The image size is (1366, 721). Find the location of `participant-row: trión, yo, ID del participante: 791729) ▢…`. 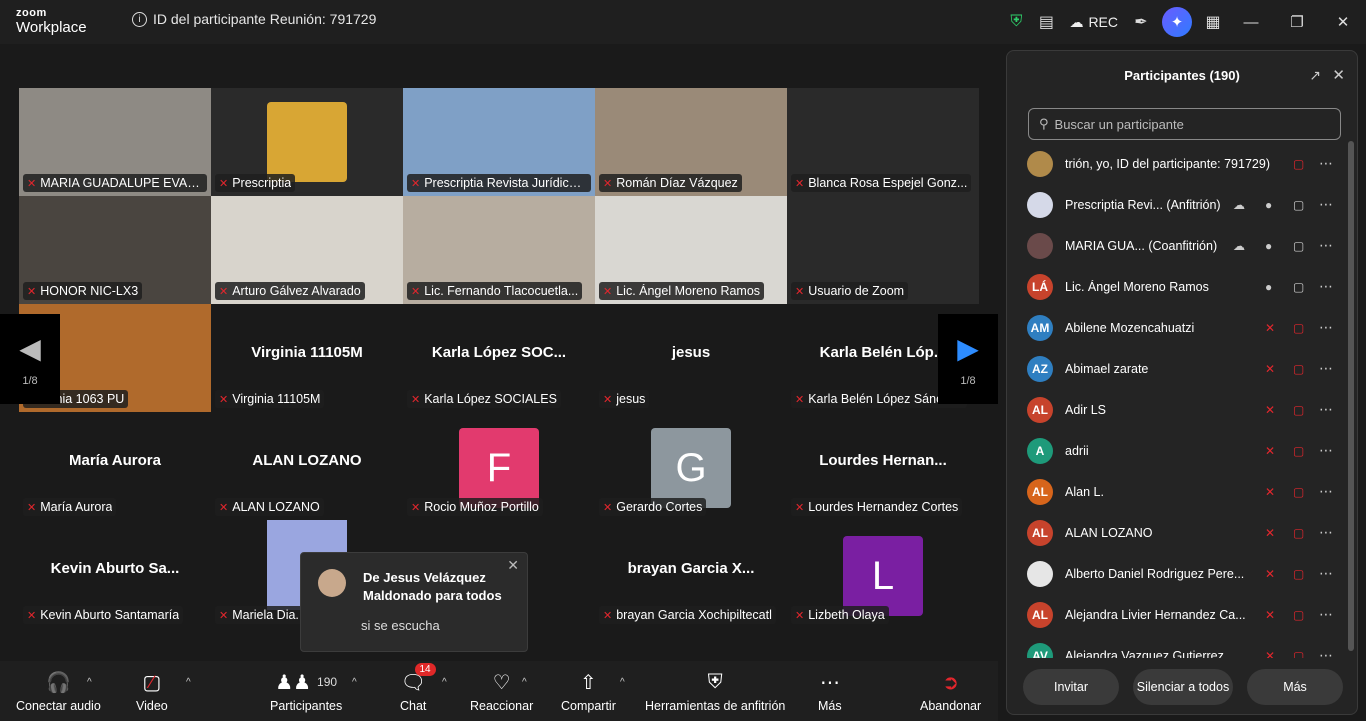

participant-row: trión, yo, ID del participante: 791729) ▢… is located at coordinates (1177, 163).